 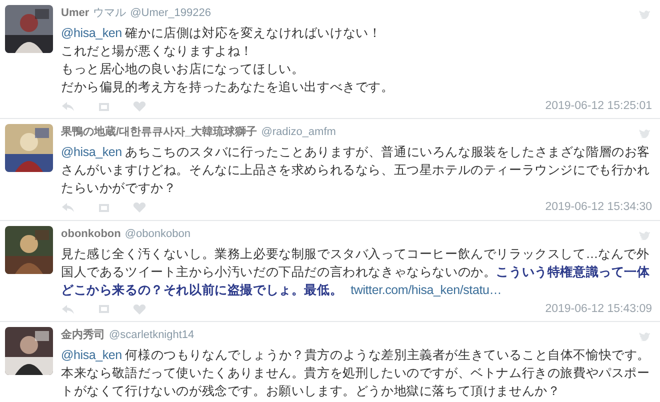 I want to click on display-name: ウマル, so click(x=109, y=13).